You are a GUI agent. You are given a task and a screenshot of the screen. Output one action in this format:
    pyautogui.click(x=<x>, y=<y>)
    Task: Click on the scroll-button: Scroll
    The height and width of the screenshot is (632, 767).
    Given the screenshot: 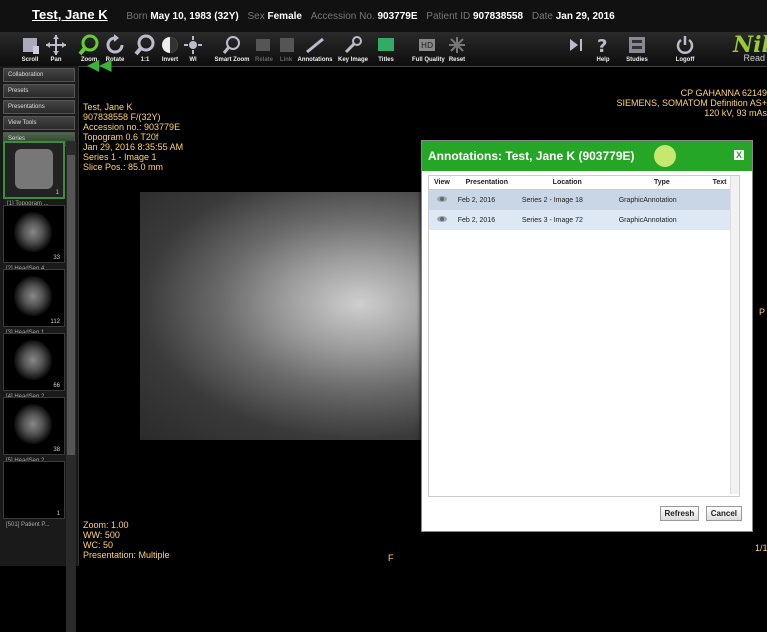 What is the action you would take?
    pyautogui.click(x=30, y=49)
    